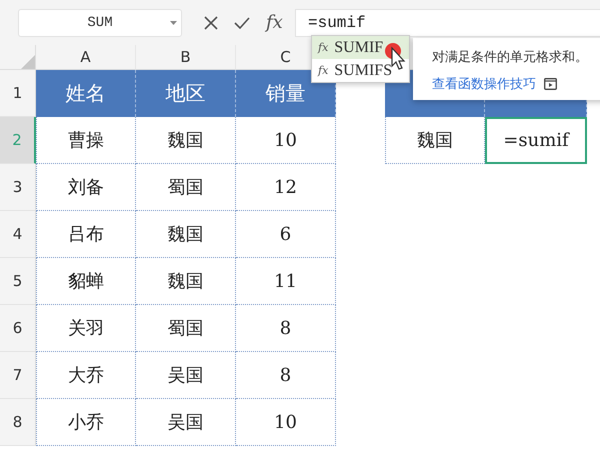 The image size is (600, 467). I want to click on row-header: 4, so click(18, 234).